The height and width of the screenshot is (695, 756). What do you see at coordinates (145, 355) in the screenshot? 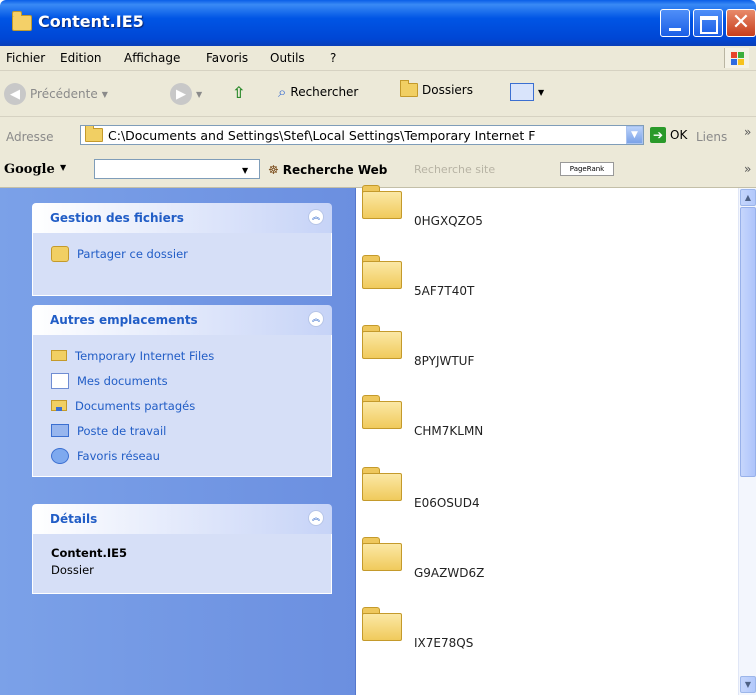
I see `place-label: Temporary Internet Files` at bounding box center [145, 355].